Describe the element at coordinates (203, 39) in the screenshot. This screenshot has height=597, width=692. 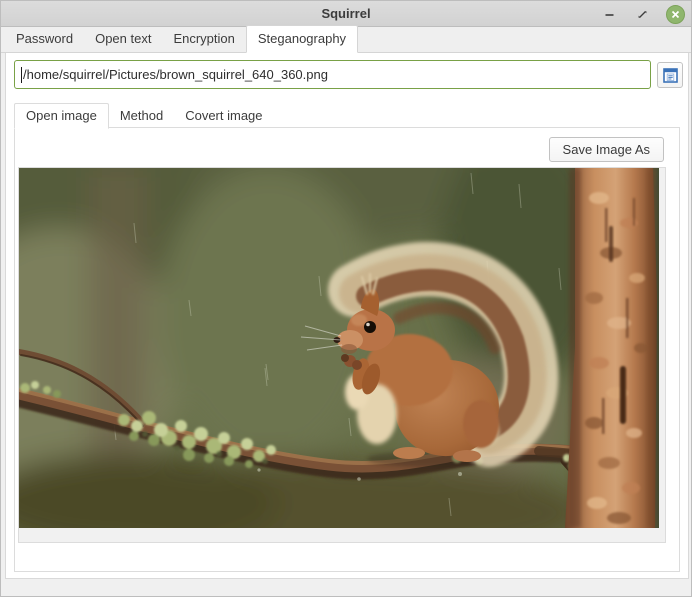
I see `tab-encryption: Encryption` at that location.